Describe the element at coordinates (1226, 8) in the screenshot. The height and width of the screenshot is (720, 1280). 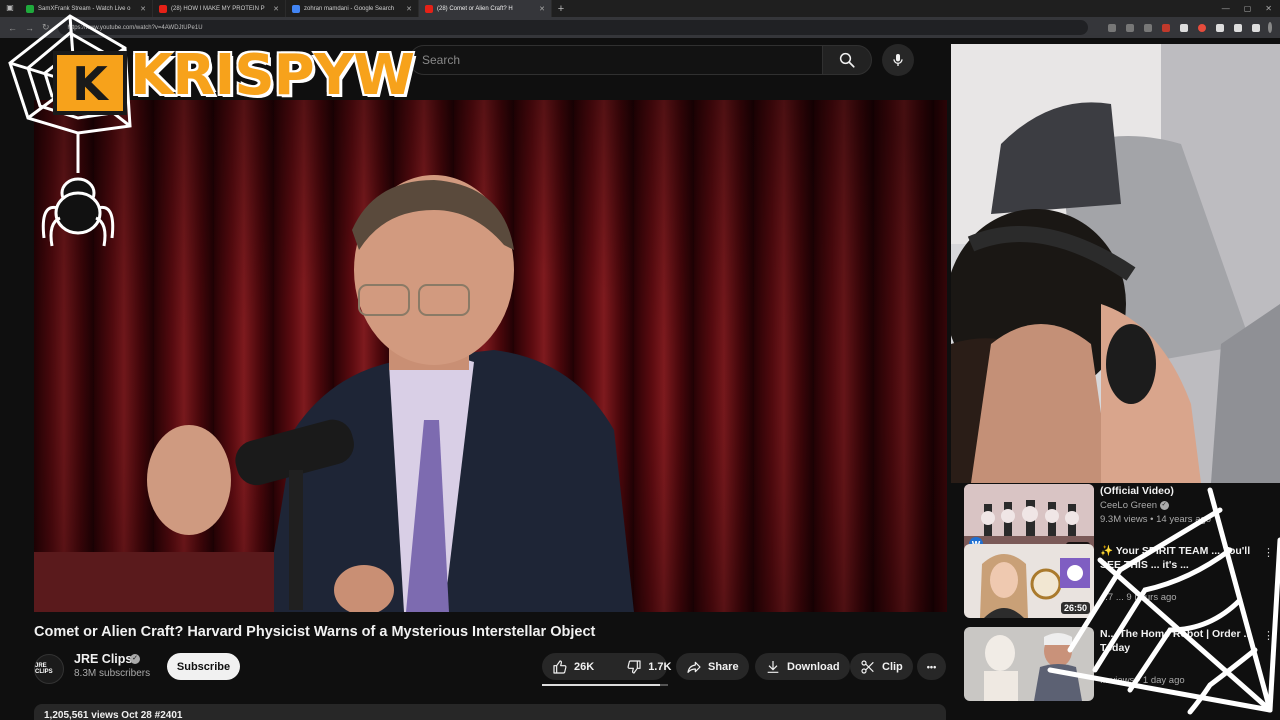
I see `minimize-icon: —` at that location.